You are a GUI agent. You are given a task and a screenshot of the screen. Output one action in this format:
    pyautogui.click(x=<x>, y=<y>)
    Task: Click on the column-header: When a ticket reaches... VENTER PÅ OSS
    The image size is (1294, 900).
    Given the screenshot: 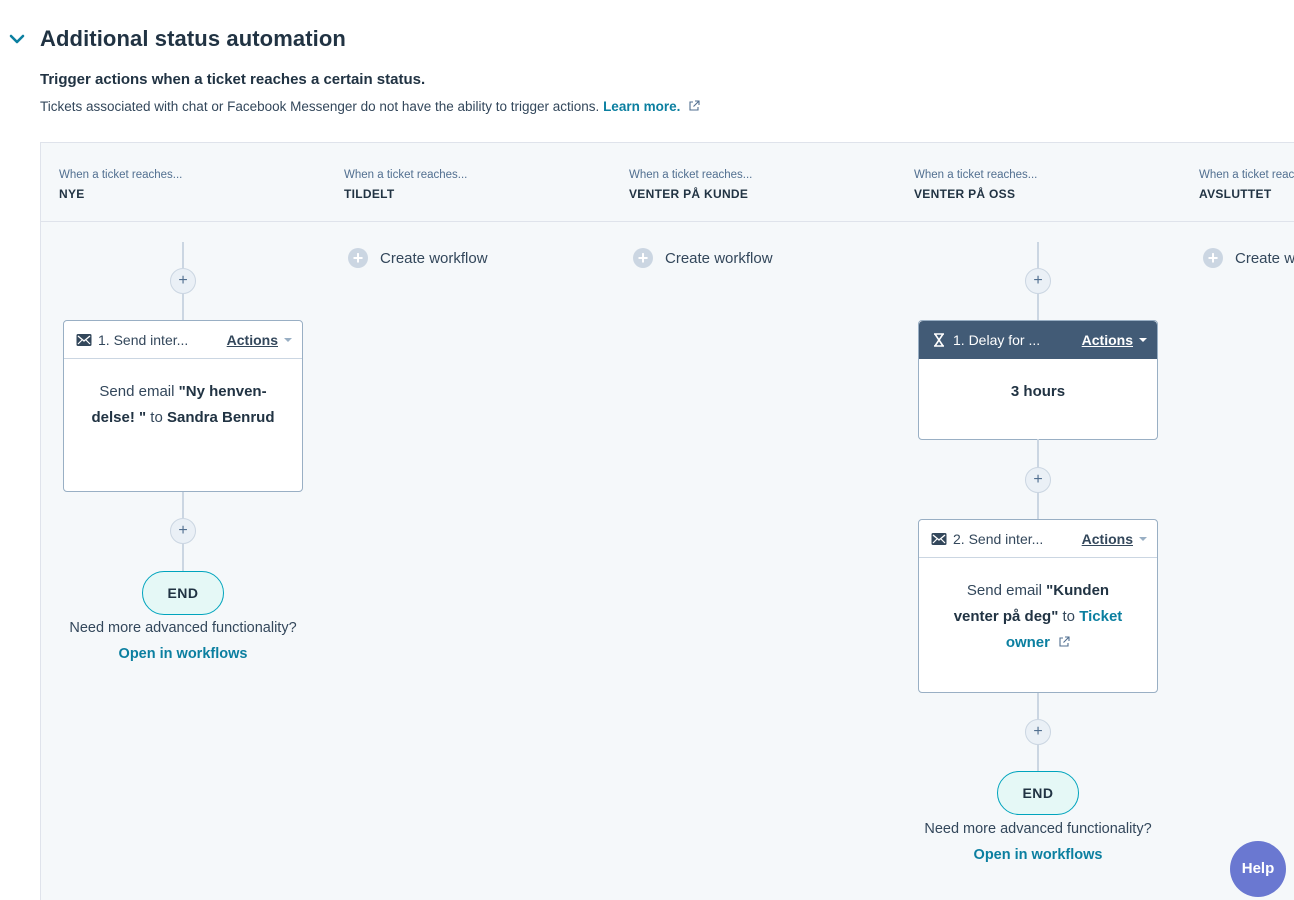 What is the action you would take?
    pyautogui.click(x=1038, y=182)
    